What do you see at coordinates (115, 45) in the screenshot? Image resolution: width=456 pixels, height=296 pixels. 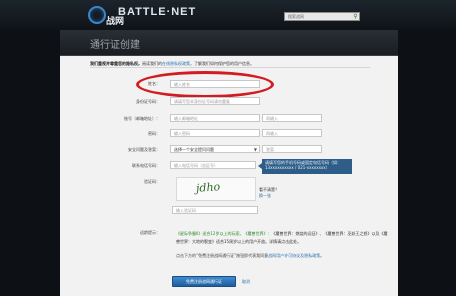 I see `page-title: 通行证创建` at bounding box center [115, 45].